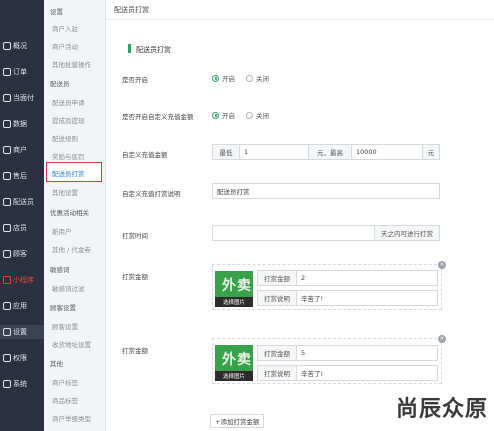 The height and width of the screenshot is (431, 494). What do you see at coordinates (22, 254) in the screenshot?
I see `sidebar-item-customer: 顾客` at bounding box center [22, 254].